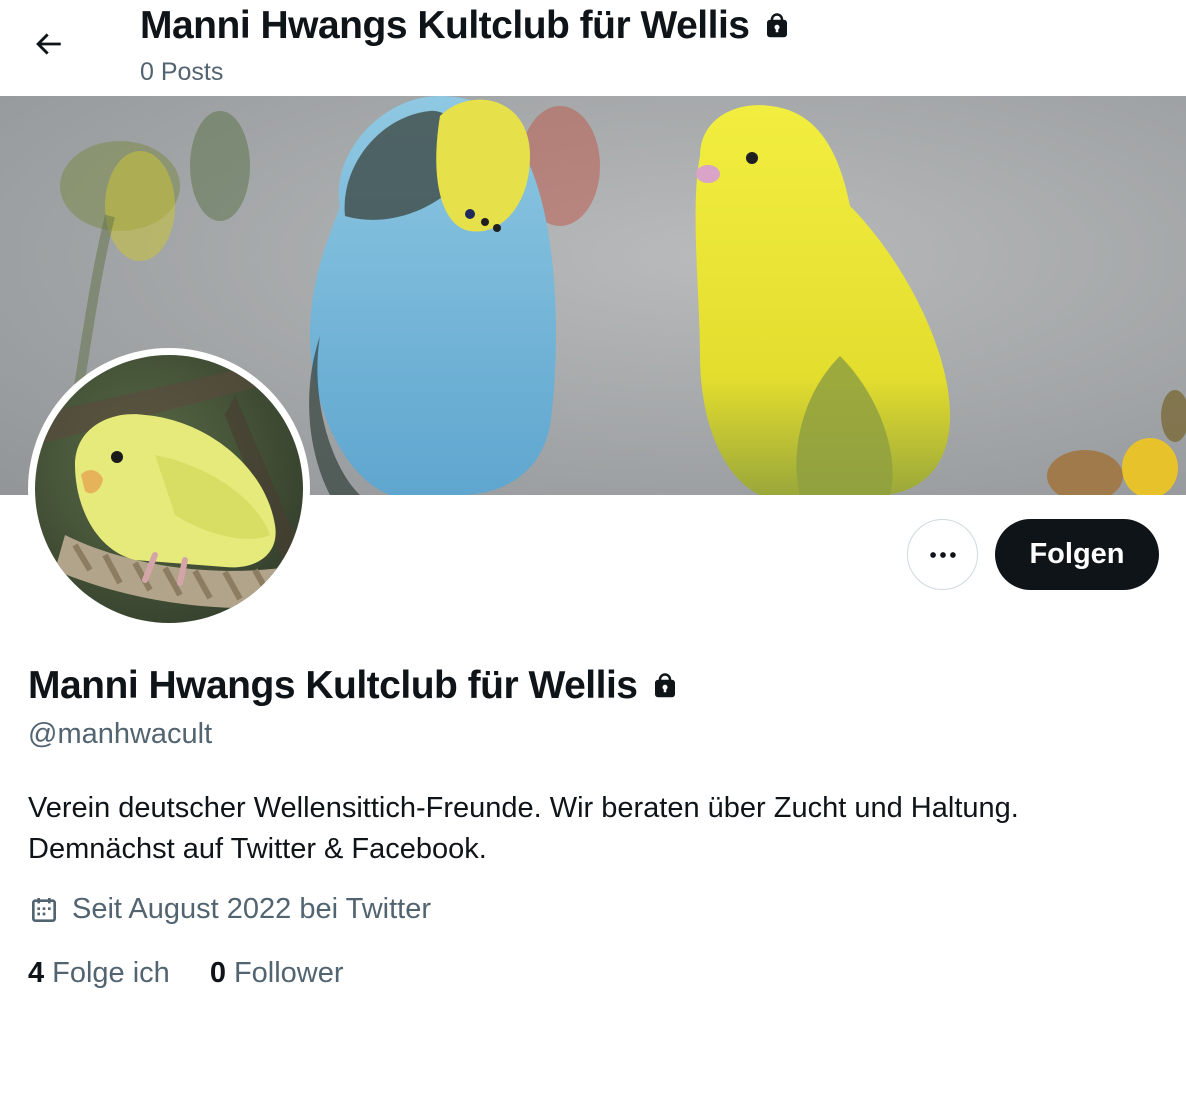 This screenshot has width=1186, height=1118. Describe the element at coordinates (251, 909) in the screenshot. I see `join-date-text: Seit August 2022 bei Twitter` at that location.